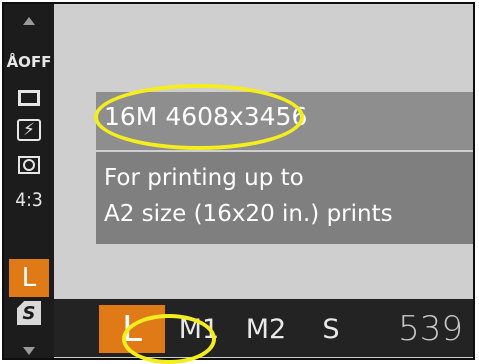  Describe the element at coordinates (29, 165) in the screenshot. I see `metering-icon` at that location.